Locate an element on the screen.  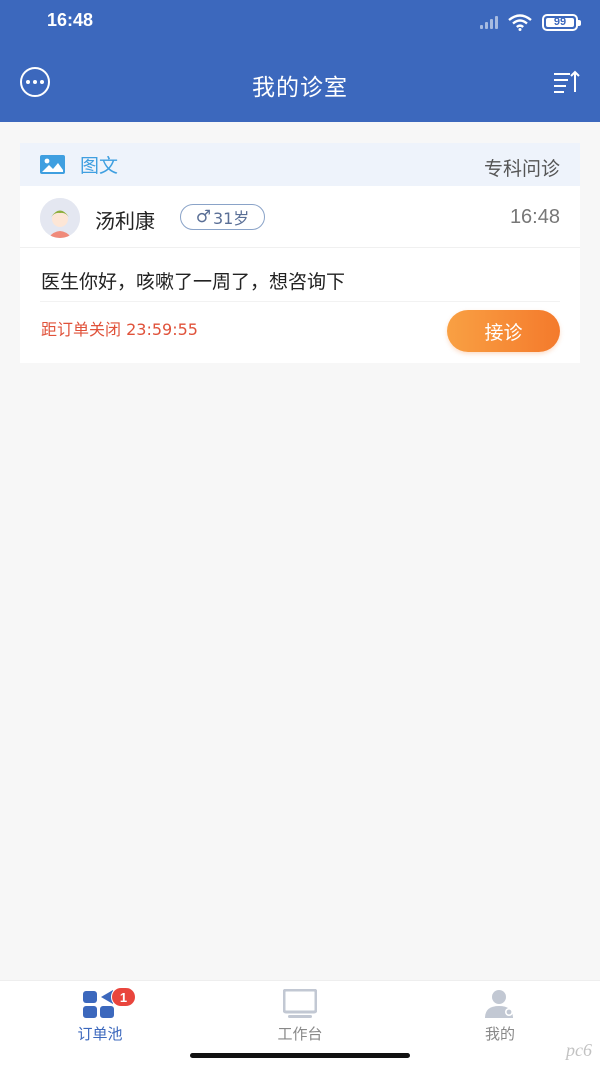
battery-icon: 99 is located at coordinates (561, 22).